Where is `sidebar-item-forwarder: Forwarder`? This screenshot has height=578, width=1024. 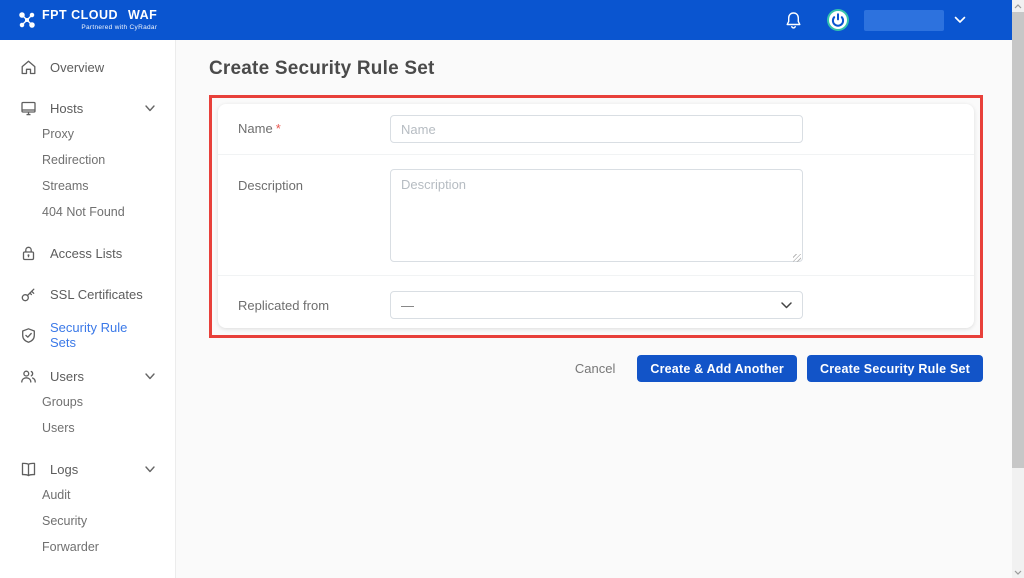
sidebar-item-forwarder: Forwarder is located at coordinates (87, 547).